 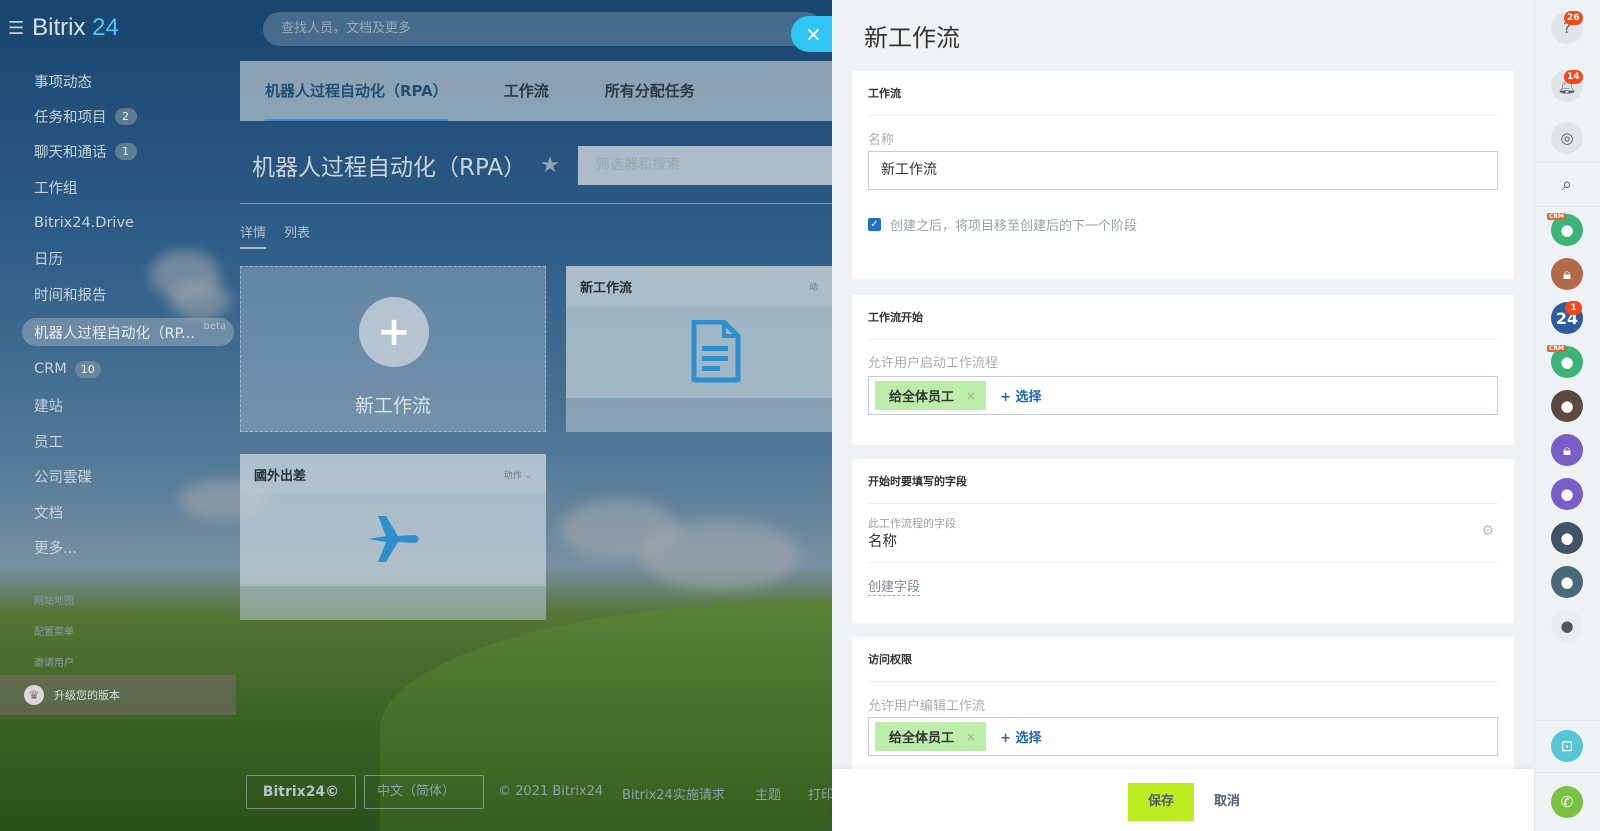 I want to click on card-body, so click(x=393, y=540).